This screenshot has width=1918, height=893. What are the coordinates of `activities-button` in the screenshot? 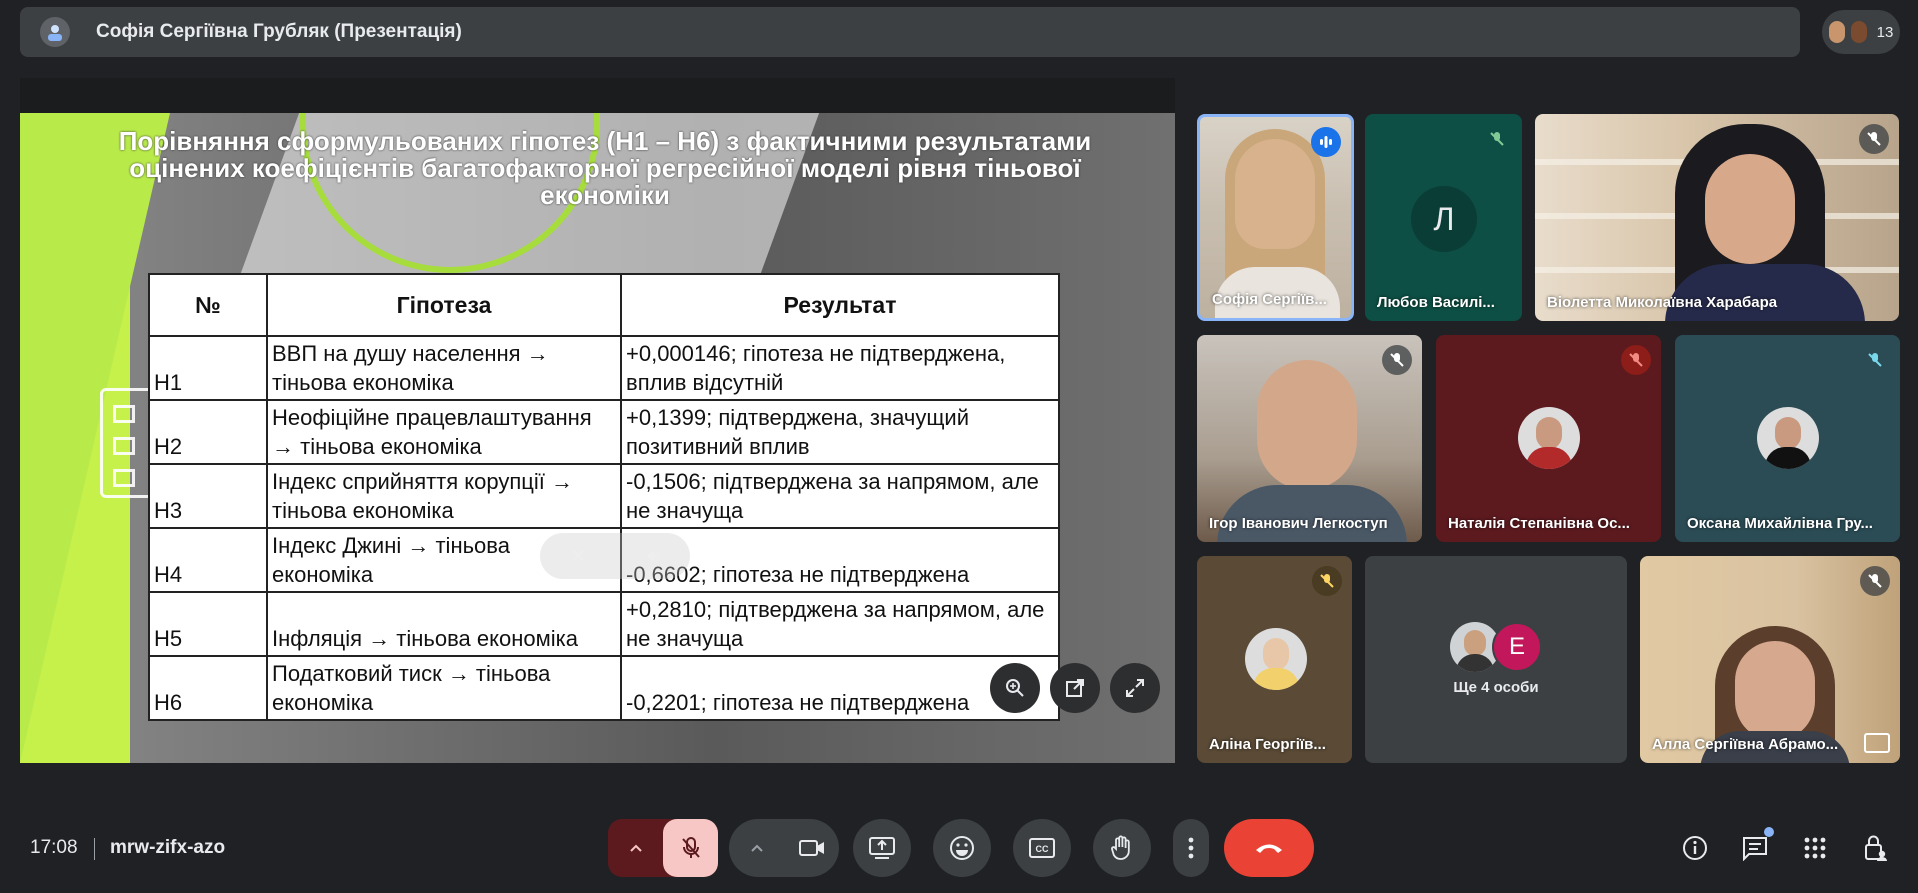 It's located at (1815, 848).